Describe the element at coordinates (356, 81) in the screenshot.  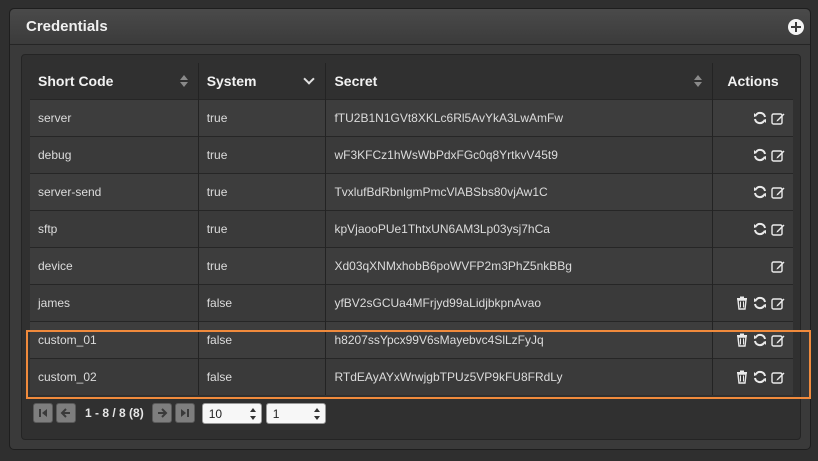
I see `column-header-label: Secret` at that location.